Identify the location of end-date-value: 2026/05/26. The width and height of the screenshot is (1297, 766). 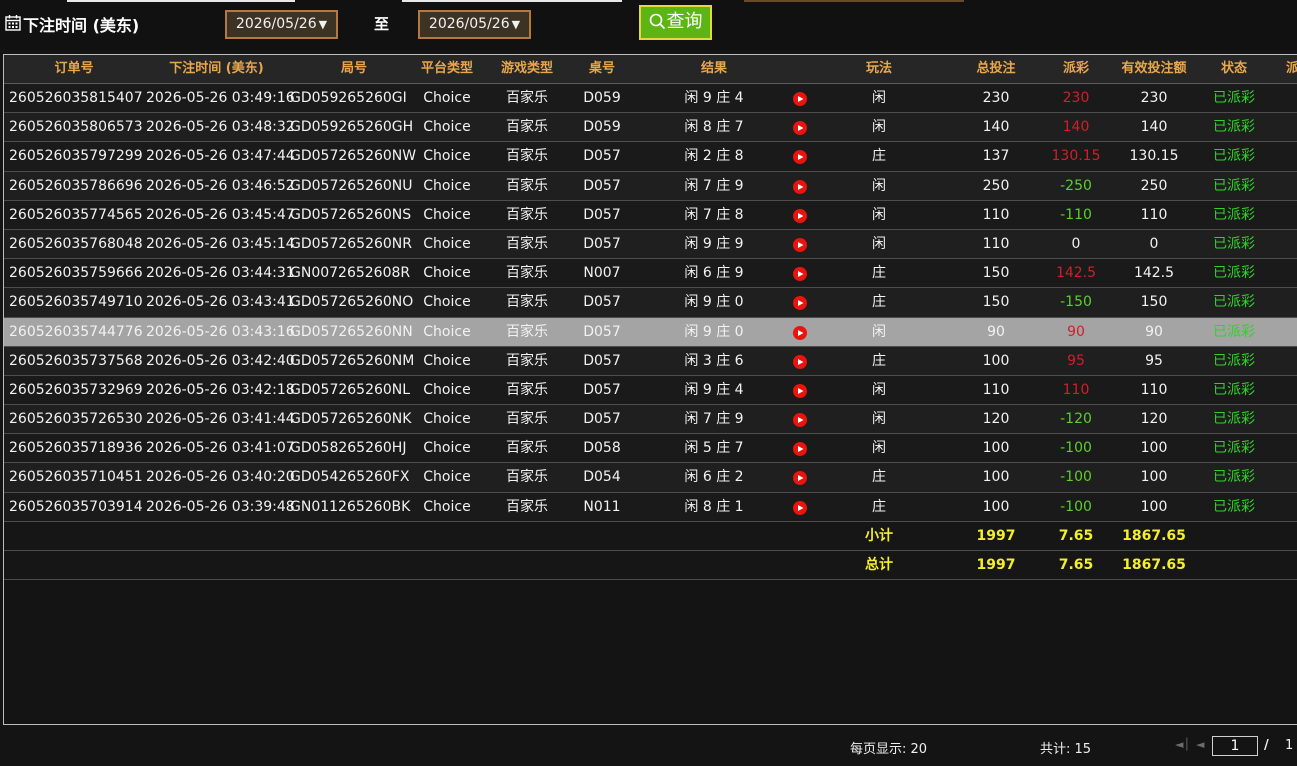
(469, 24).